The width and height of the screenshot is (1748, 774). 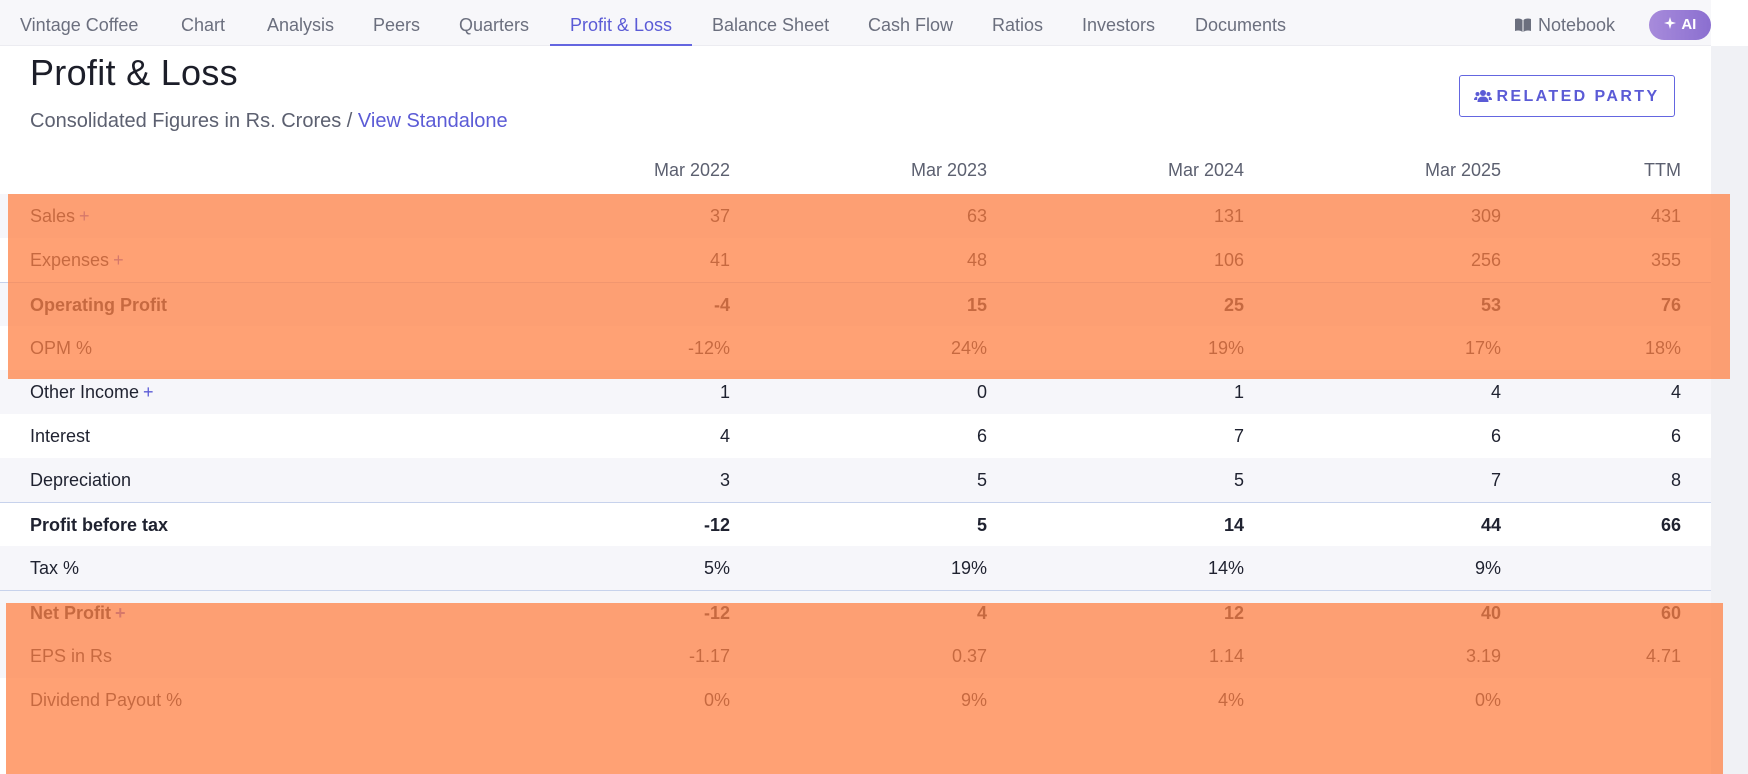 What do you see at coordinates (855, 568) in the screenshot?
I see `table-row: Tax % 5% 19% 14% 9%` at bounding box center [855, 568].